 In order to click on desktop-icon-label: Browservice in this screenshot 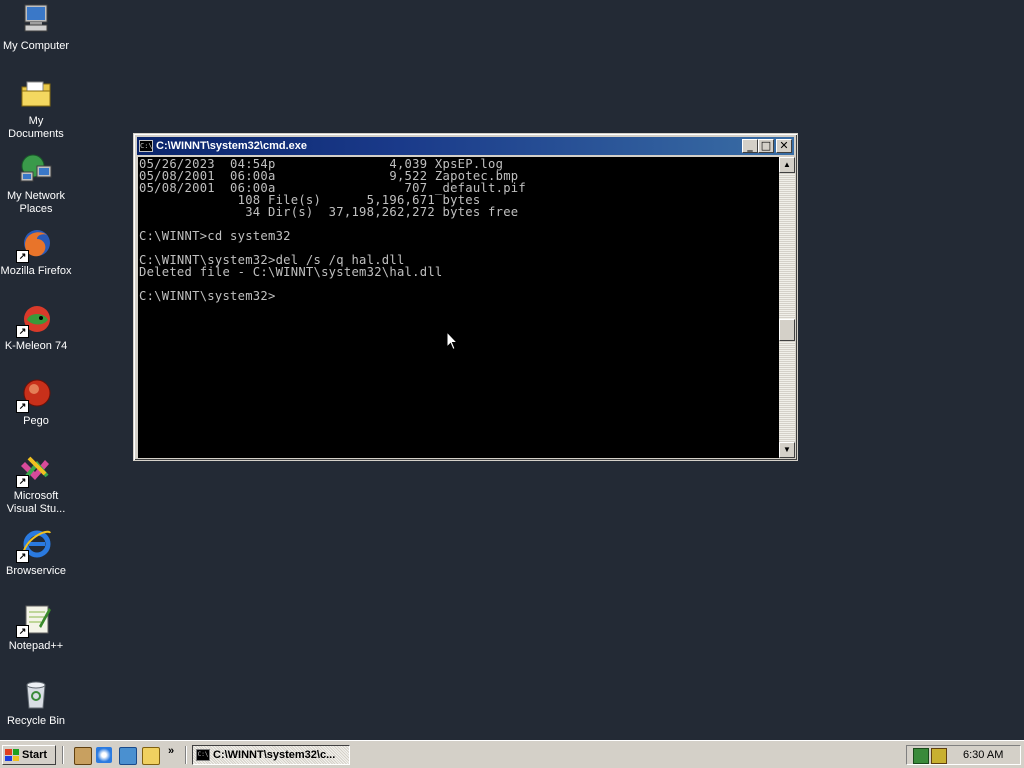, I will do `click(36, 571)`.